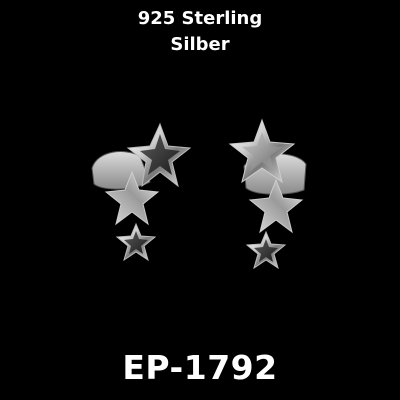  Describe the element at coordinates (200, 367) in the screenshot. I see `product-code: EP-1792` at that location.